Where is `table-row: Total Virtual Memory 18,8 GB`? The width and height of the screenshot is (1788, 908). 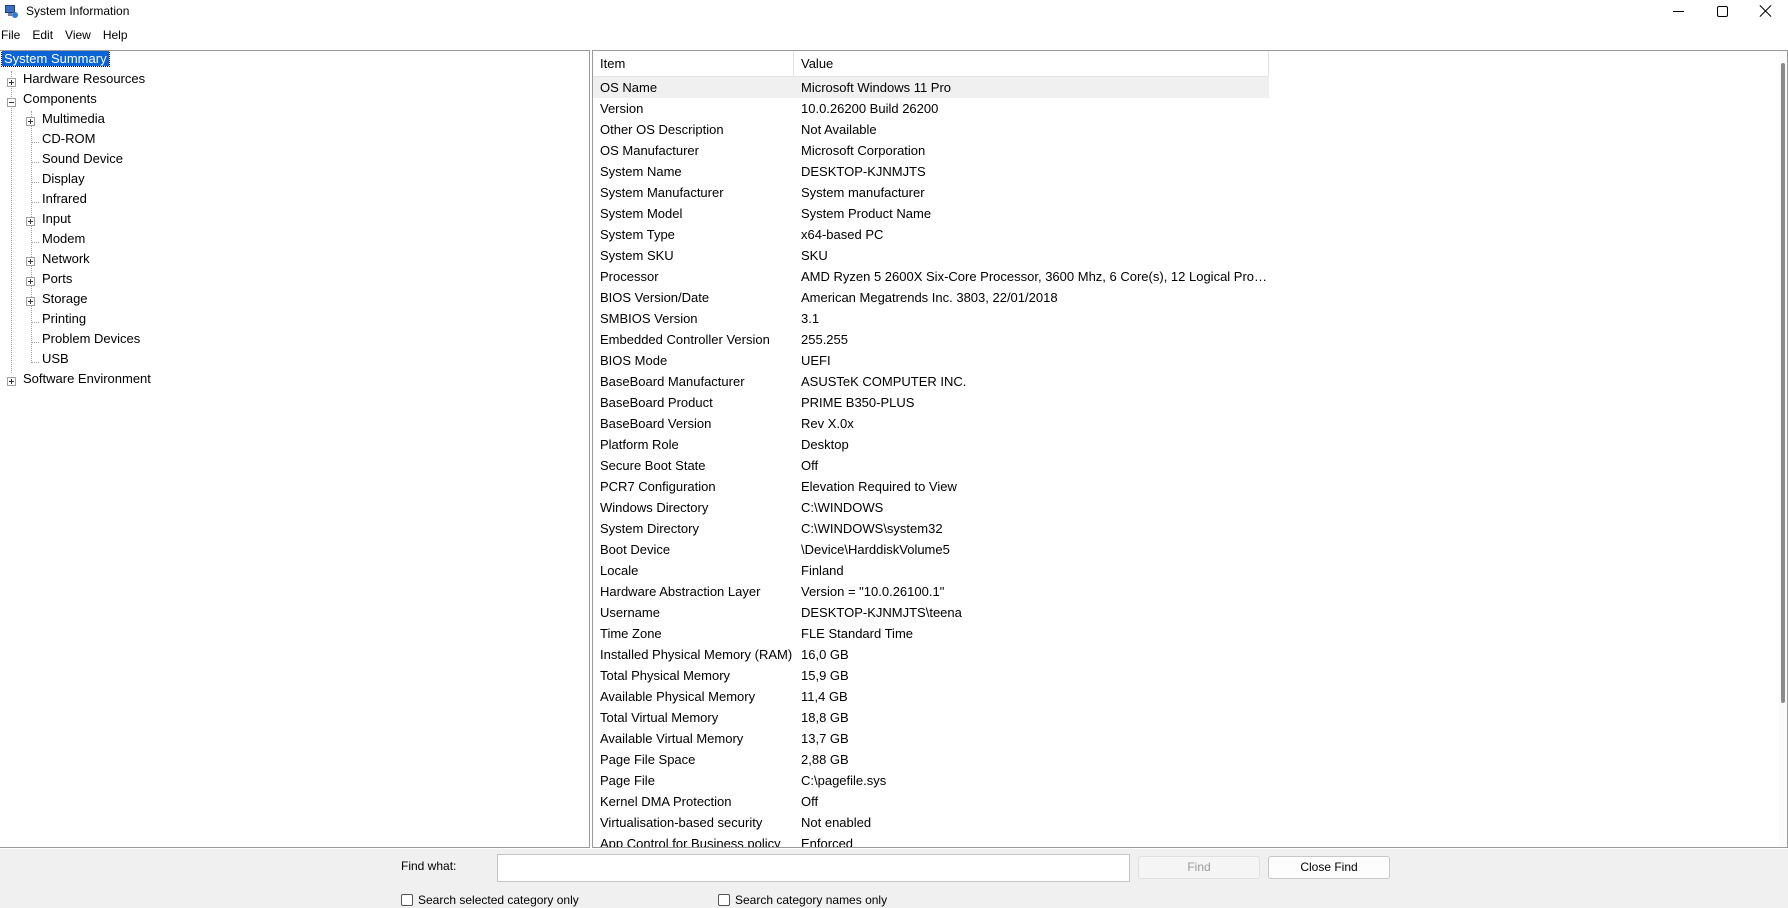
table-row: Total Virtual Memory 18,8 GB is located at coordinates (931, 717).